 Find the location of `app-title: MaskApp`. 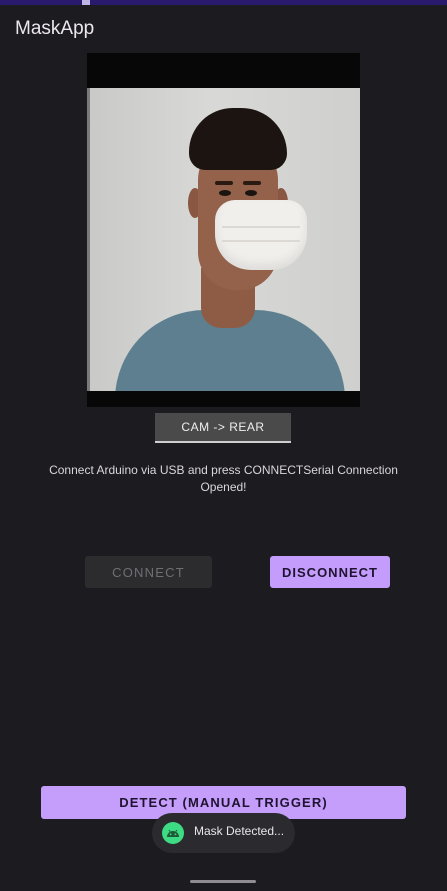

app-title: MaskApp is located at coordinates (55, 28).